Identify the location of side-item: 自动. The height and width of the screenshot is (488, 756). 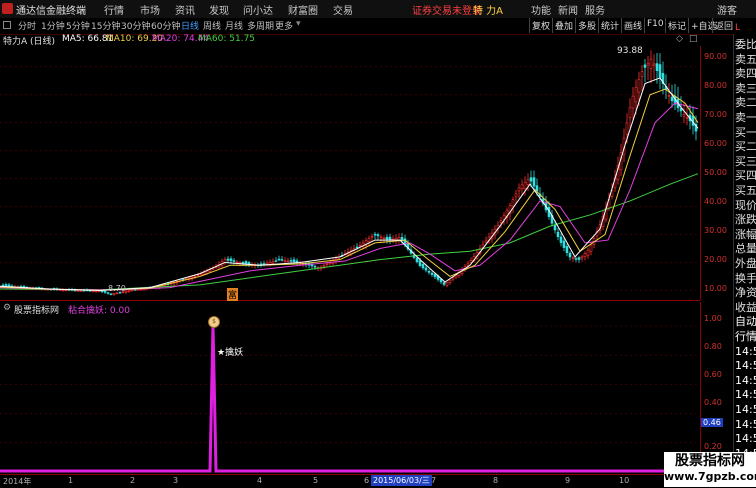
(745, 322).